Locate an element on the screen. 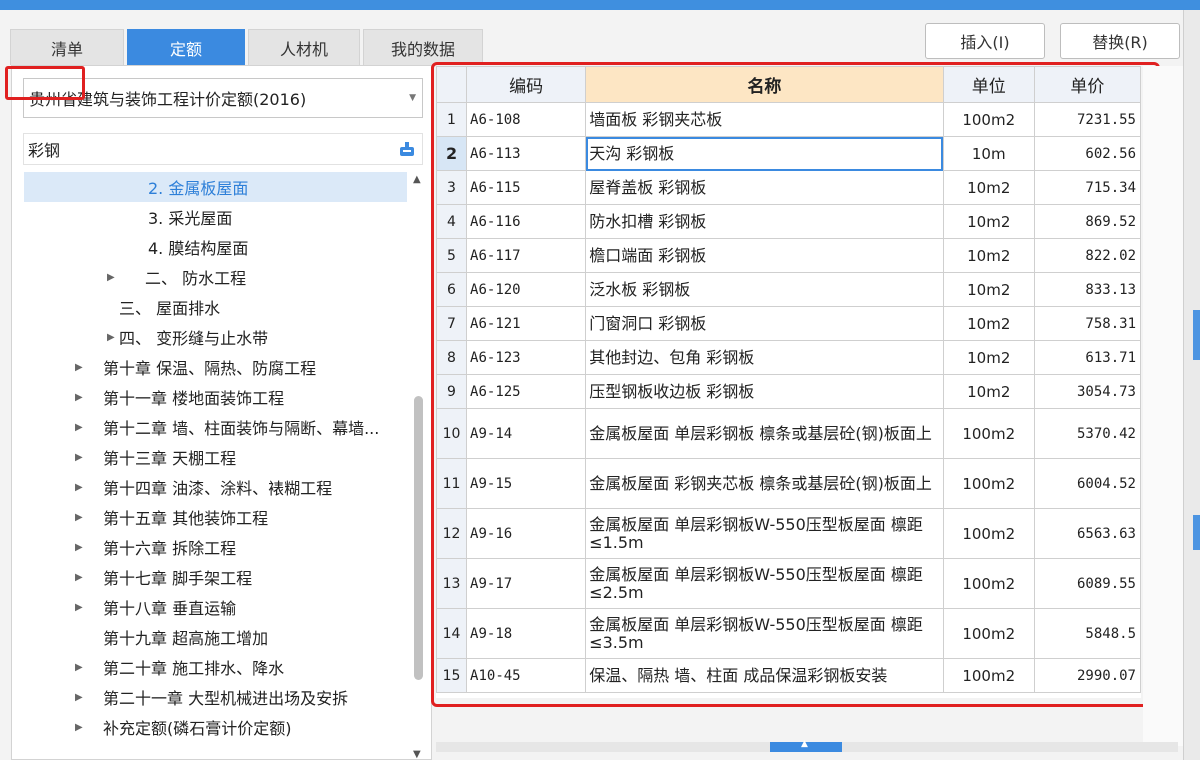 The width and height of the screenshot is (1200, 760). tree-item: ▶ 第十七章 脚手架工程 is located at coordinates (215, 577).